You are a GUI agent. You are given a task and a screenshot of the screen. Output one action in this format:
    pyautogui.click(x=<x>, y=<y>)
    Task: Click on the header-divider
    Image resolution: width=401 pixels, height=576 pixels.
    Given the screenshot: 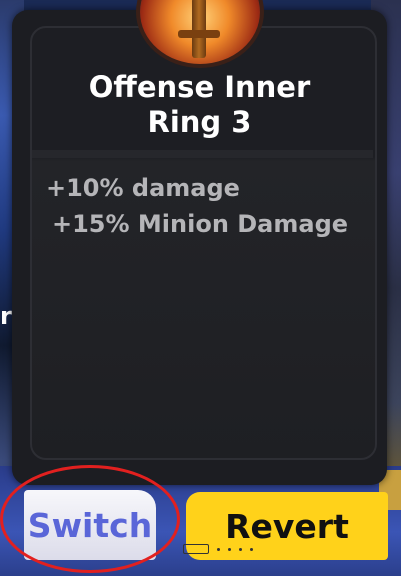 What is the action you would take?
    pyautogui.click(x=202, y=154)
    